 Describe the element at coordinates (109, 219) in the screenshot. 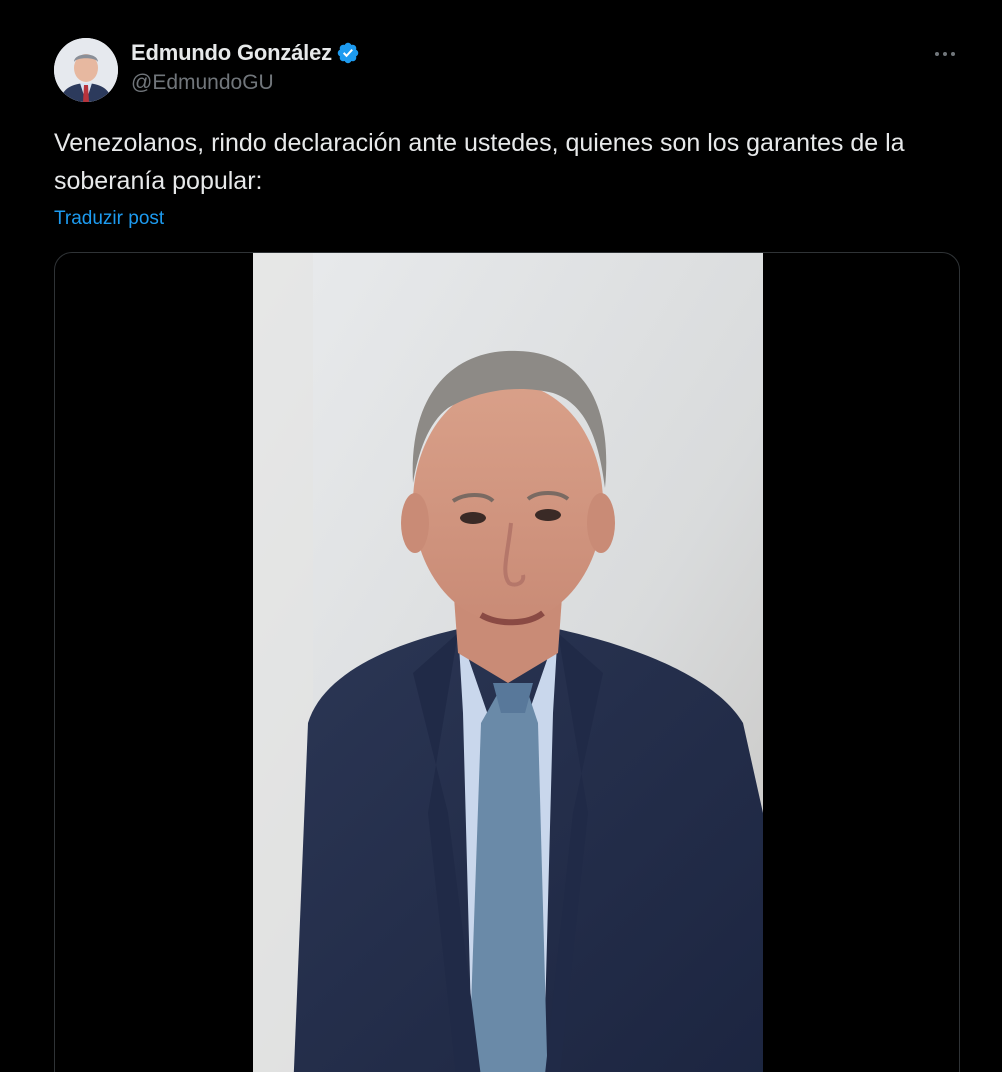

I see `translate-post-link: Traduzir post` at that location.